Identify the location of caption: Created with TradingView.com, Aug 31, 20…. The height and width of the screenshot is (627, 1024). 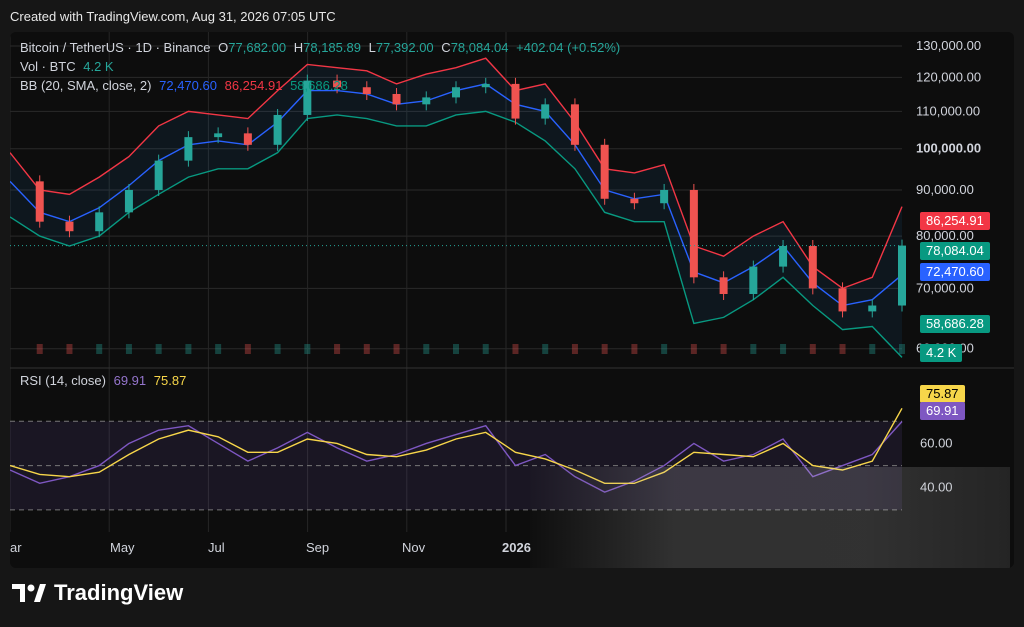
(173, 16).